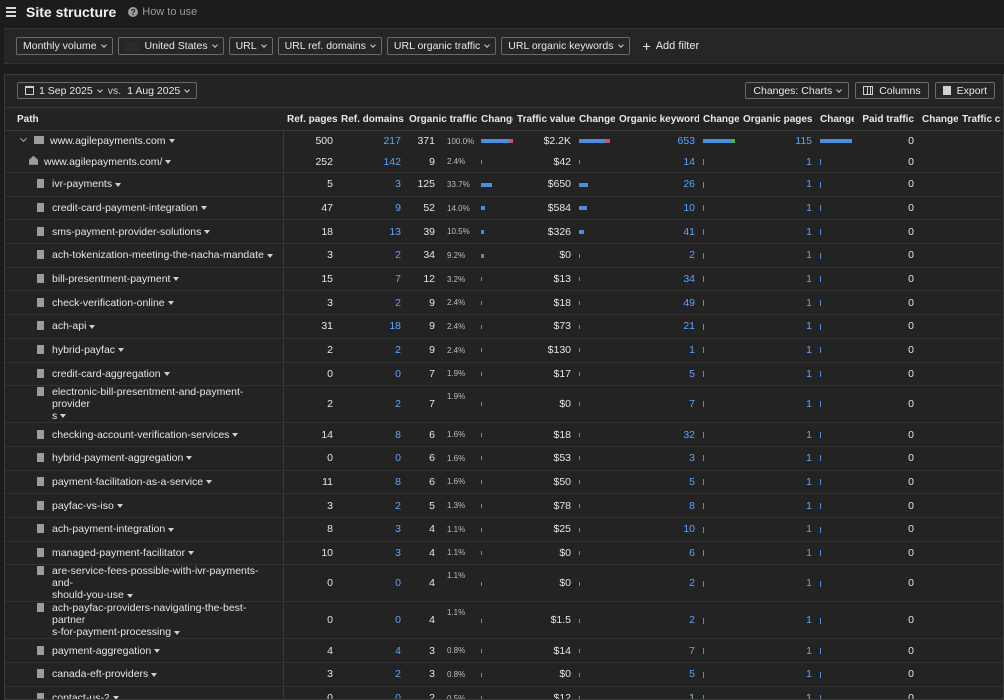 Image resolution: width=1004 pixels, height=700 pixels. What do you see at coordinates (371, 650) in the screenshot?
I see `ref-domains-cell: 4` at bounding box center [371, 650].